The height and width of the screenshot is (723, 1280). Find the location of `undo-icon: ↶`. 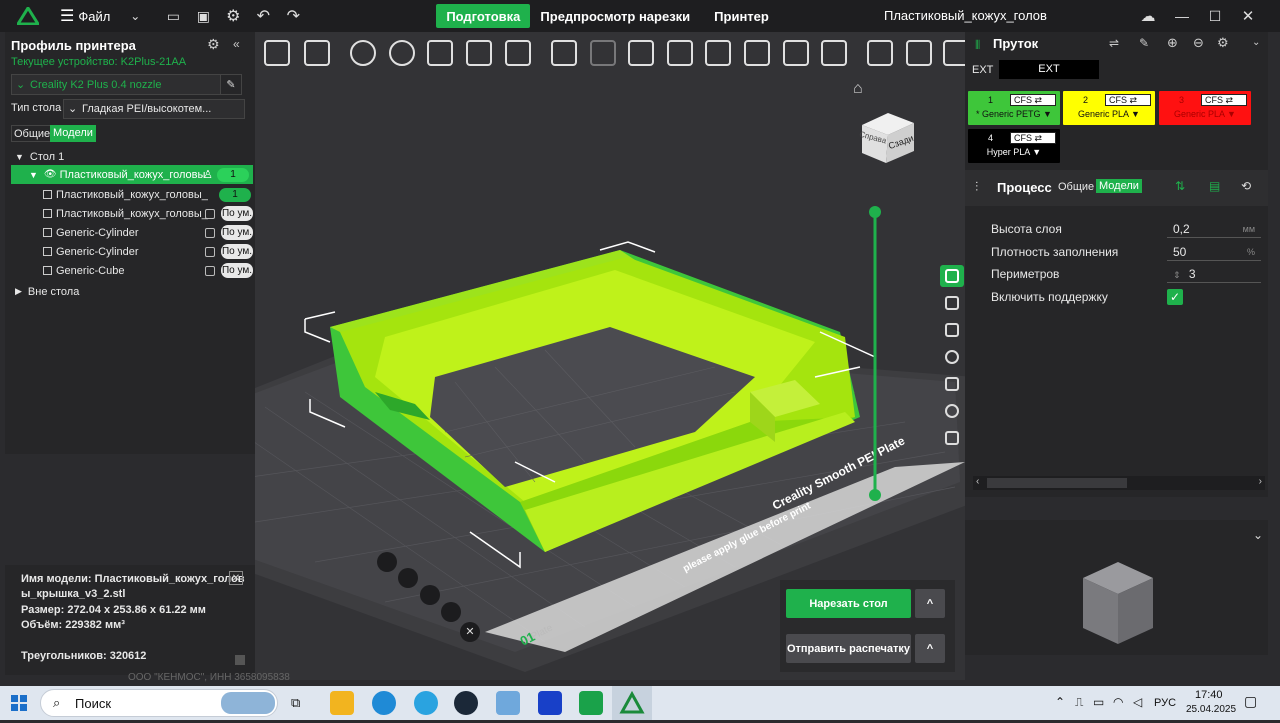

undo-icon: ↶ is located at coordinates (263, 16).